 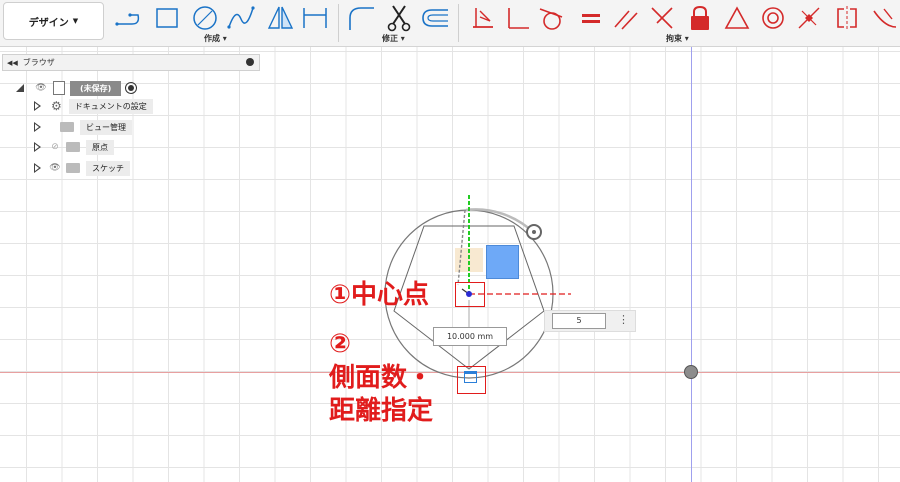 I want to click on side-count-highlight, so click(x=471, y=380).